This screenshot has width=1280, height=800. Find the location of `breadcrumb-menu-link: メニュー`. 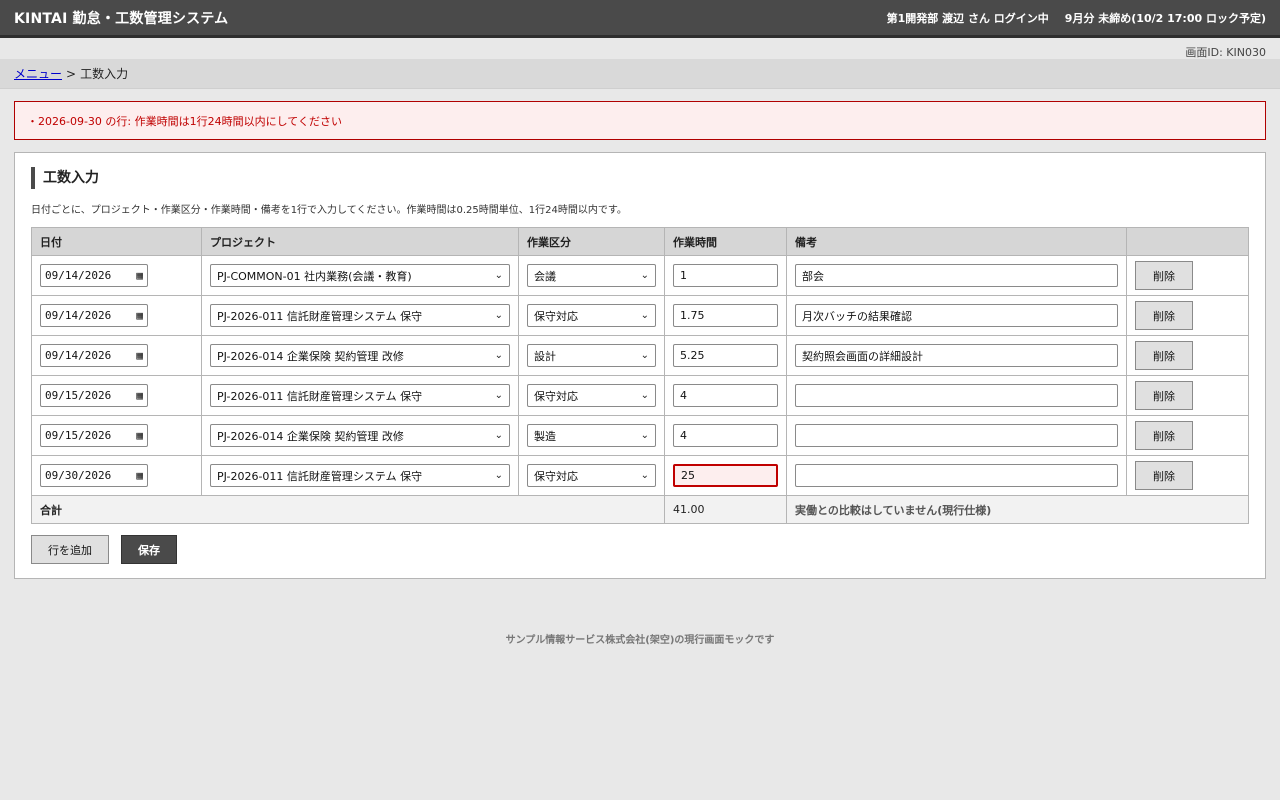

breadcrumb-menu-link: メニュー is located at coordinates (38, 73).